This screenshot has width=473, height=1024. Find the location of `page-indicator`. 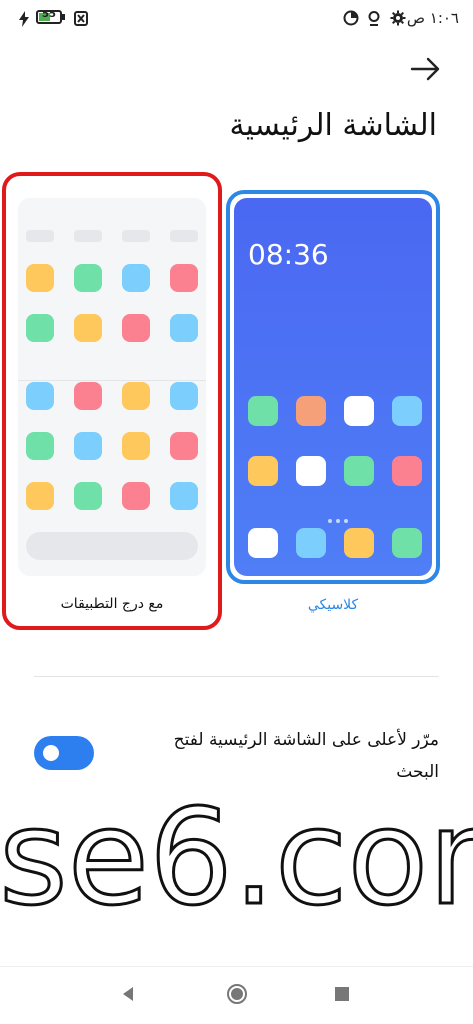

page-indicator is located at coordinates (338, 517).